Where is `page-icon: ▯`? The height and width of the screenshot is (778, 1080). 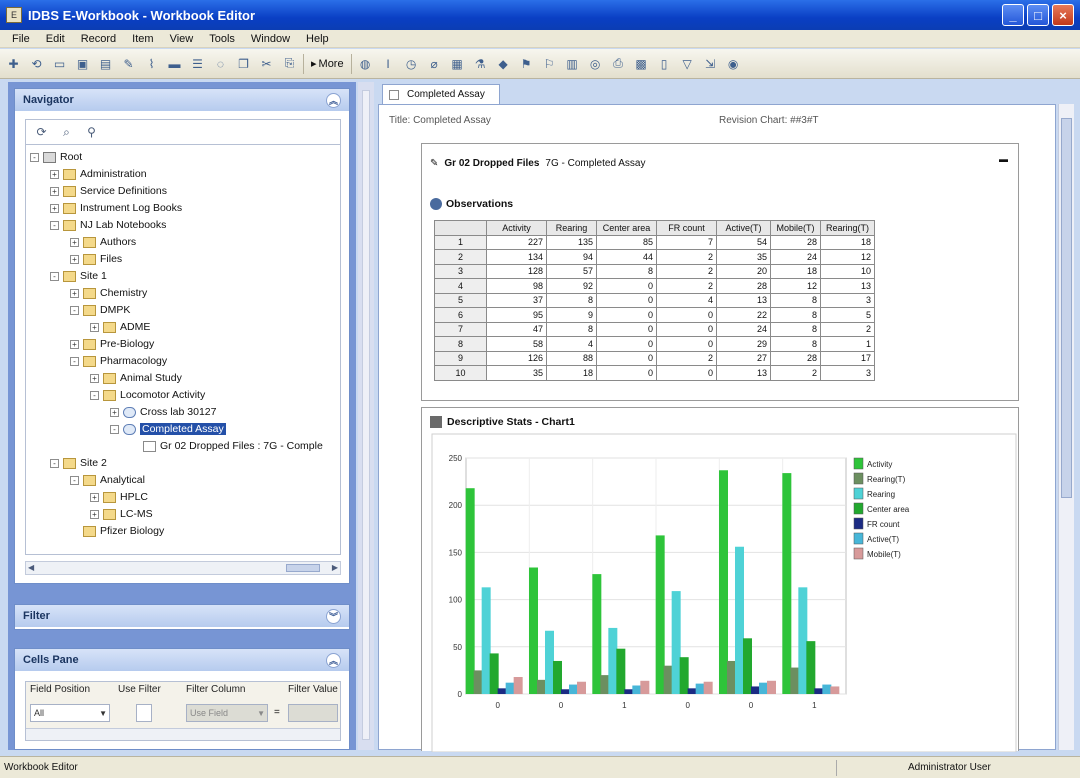 page-icon: ▯ is located at coordinates (664, 63).